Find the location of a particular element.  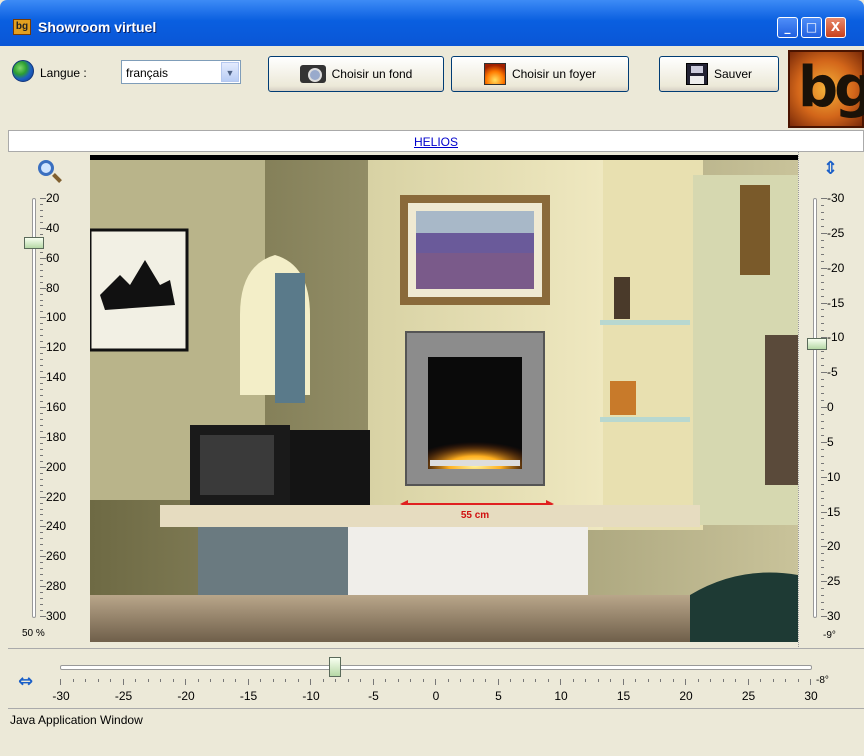

status-text: Java Application Window is located at coordinates (76, 720).